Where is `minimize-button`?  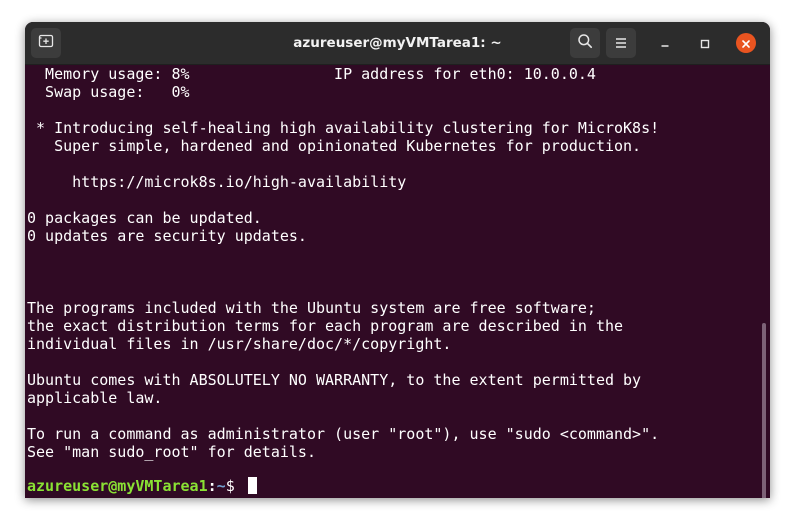
minimize-button is located at coordinates (665, 43).